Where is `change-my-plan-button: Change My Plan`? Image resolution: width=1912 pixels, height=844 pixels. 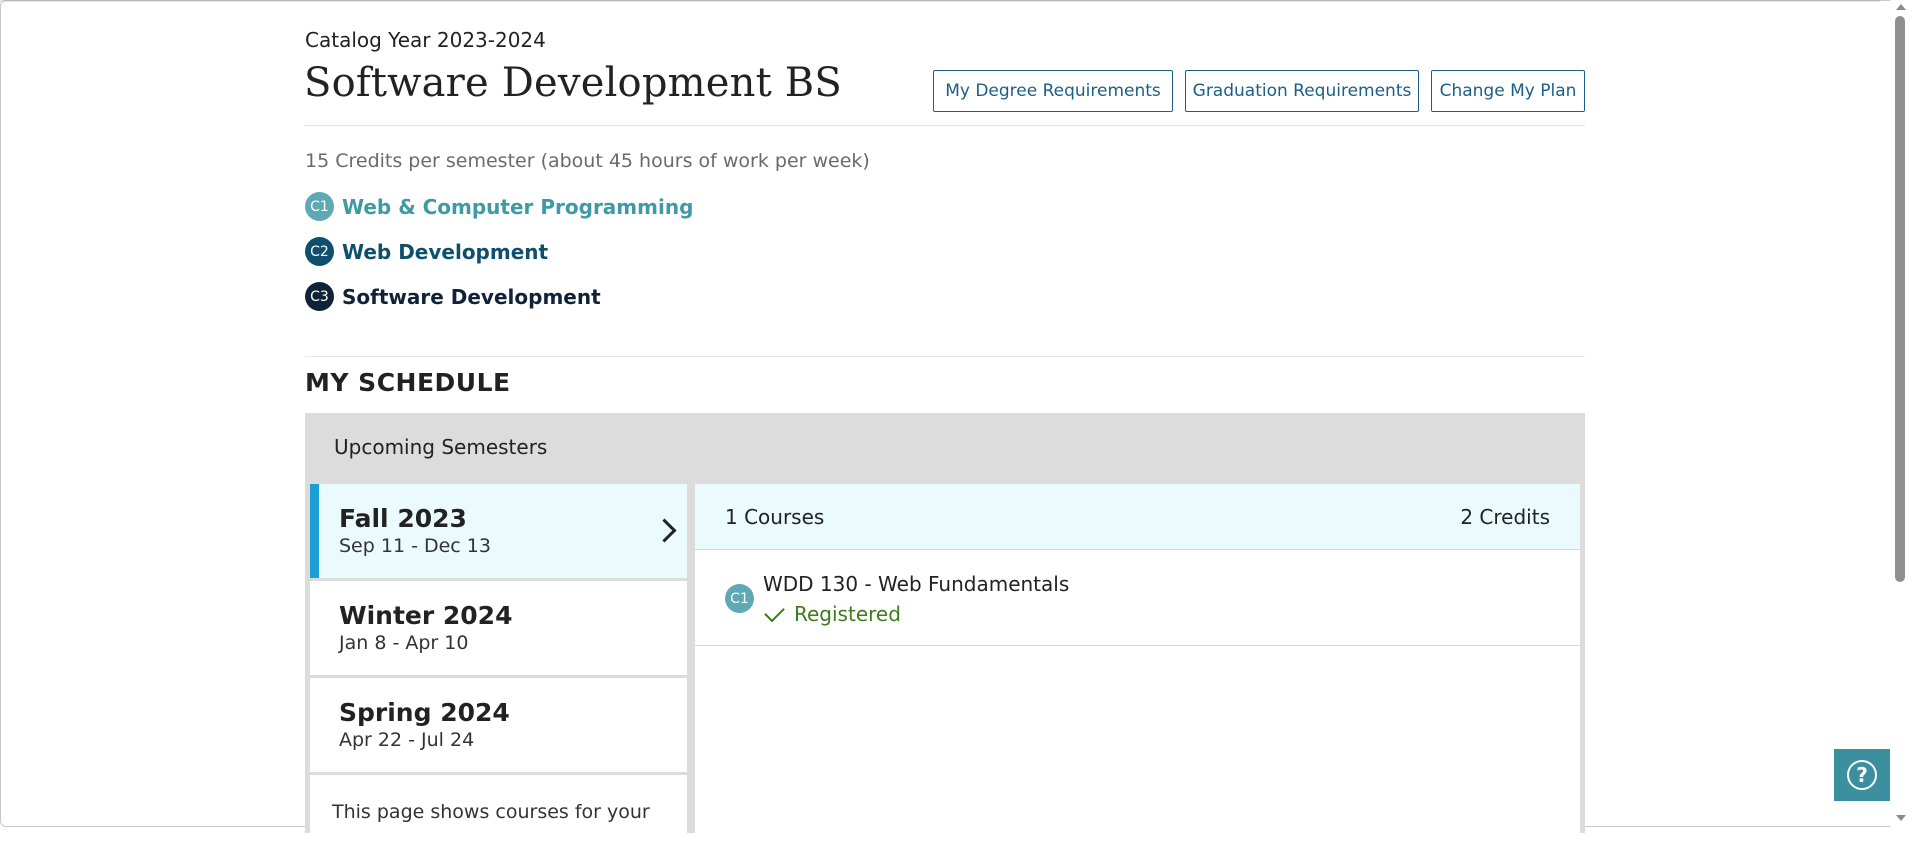
change-my-plan-button: Change My Plan is located at coordinates (1508, 91).